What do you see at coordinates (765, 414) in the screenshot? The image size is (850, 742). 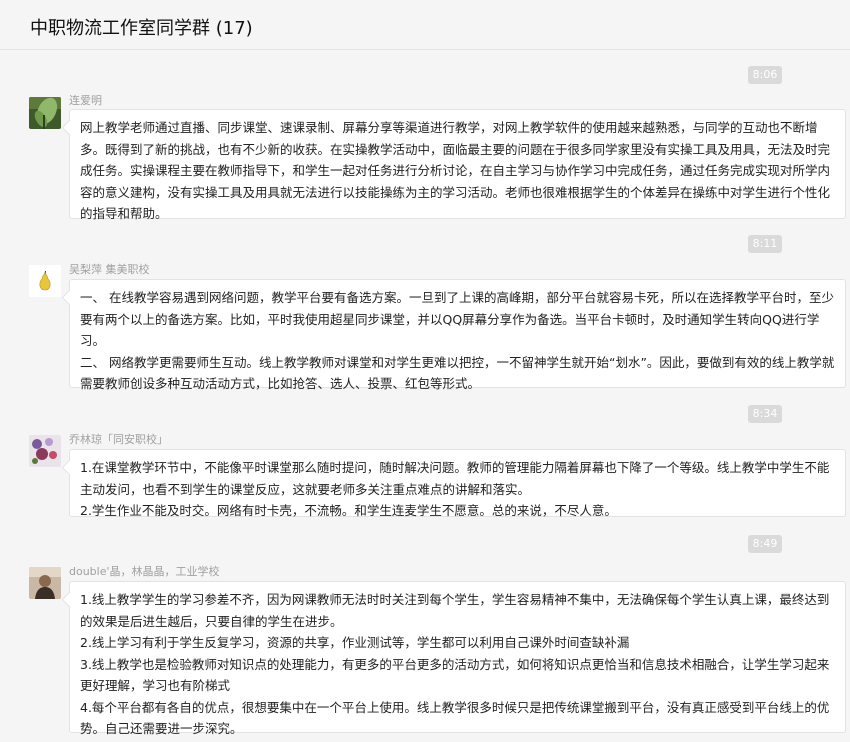 I see `timestamp: 8:34` at bounding box center [765, 414].